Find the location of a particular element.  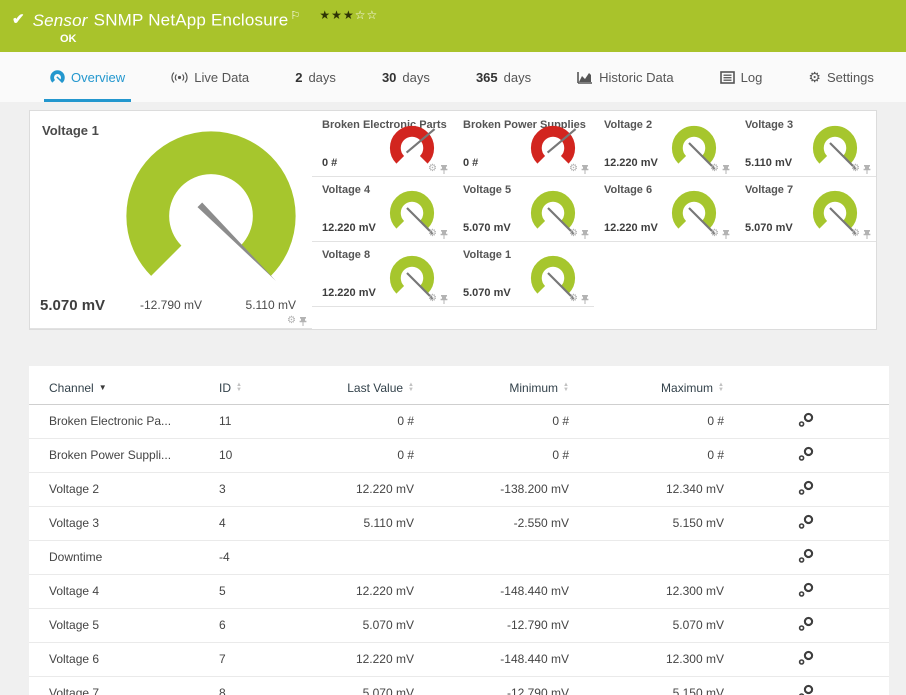

channel-gauge-value: 5.070 mV is located at coordinates (487, 228).